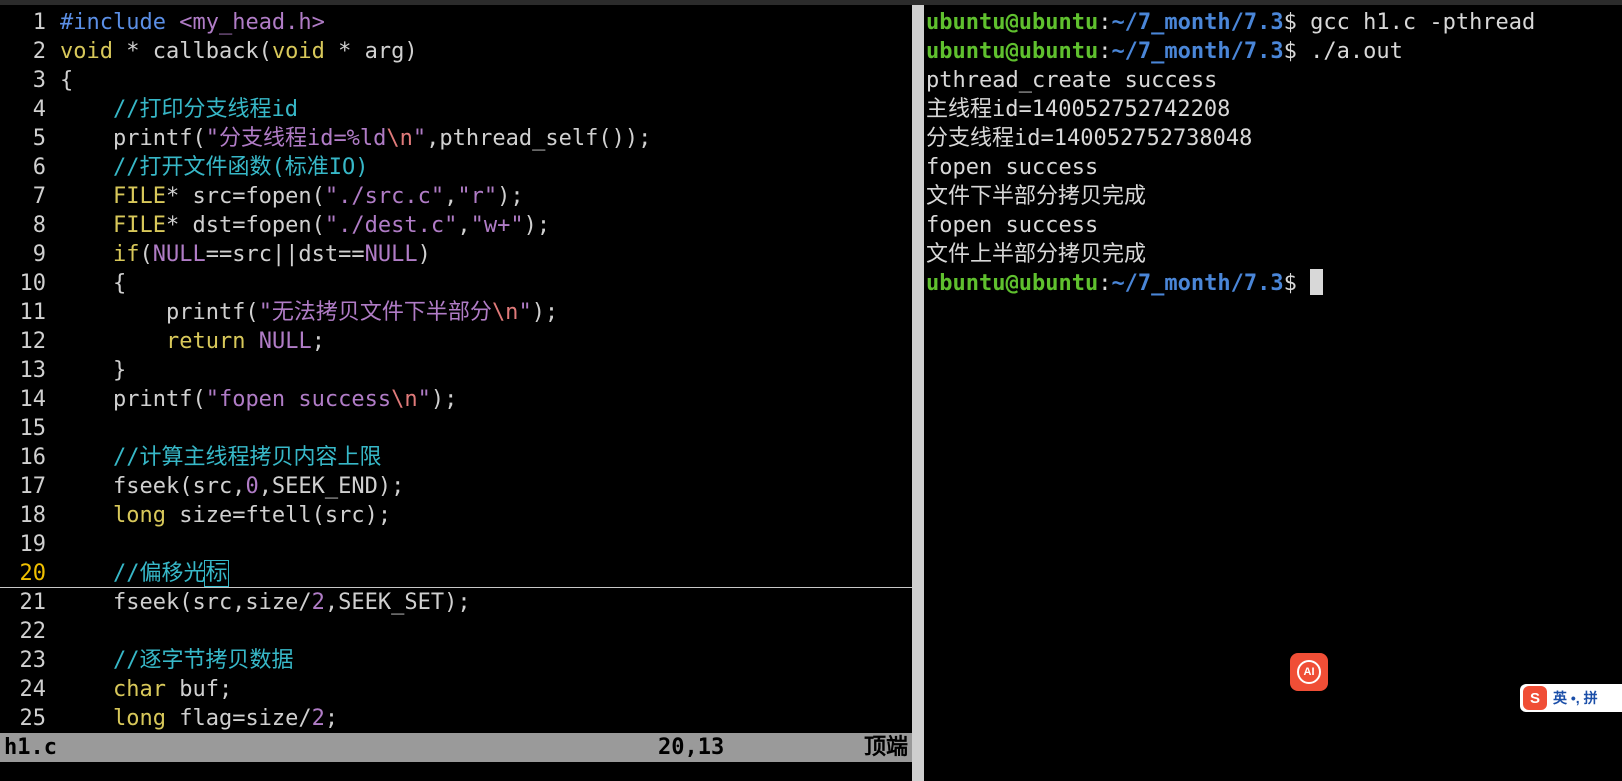  I want to click on code-line: 1 #include <my_head.h>, so click(456, 22).